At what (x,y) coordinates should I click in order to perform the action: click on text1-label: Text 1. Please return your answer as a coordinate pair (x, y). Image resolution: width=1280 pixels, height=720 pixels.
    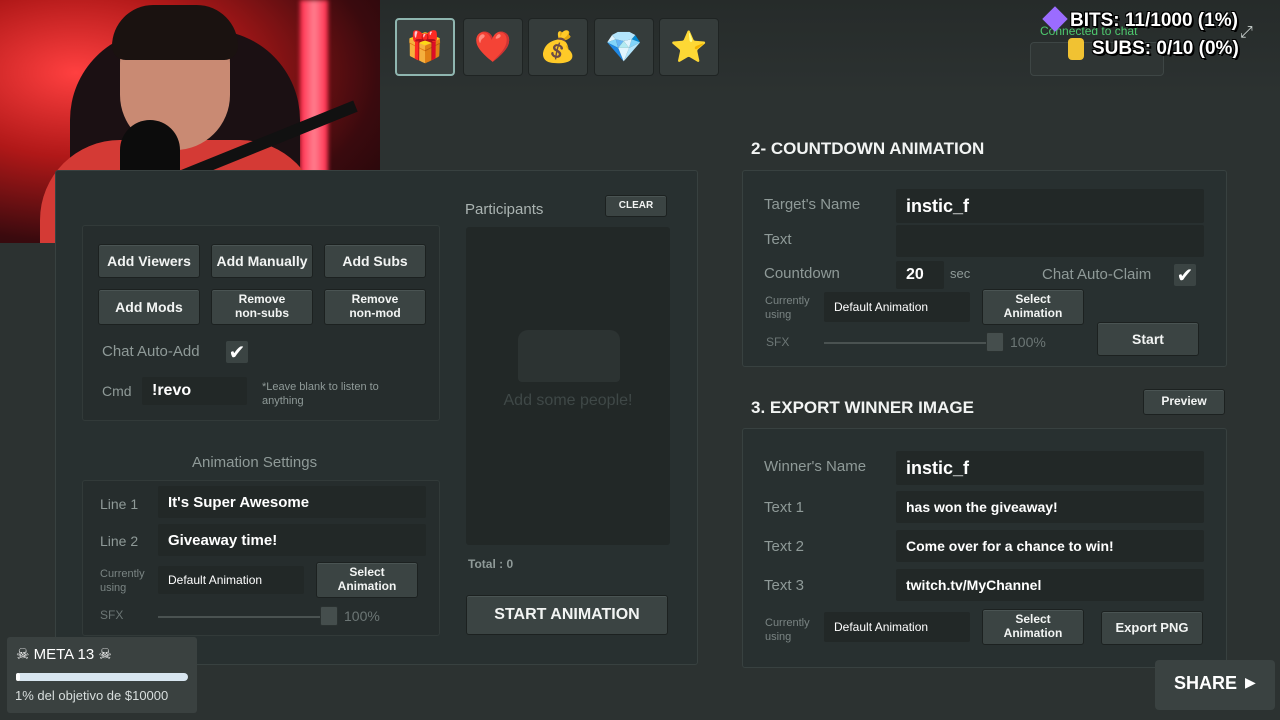
    Looking at the image, I should click on (784, 507).